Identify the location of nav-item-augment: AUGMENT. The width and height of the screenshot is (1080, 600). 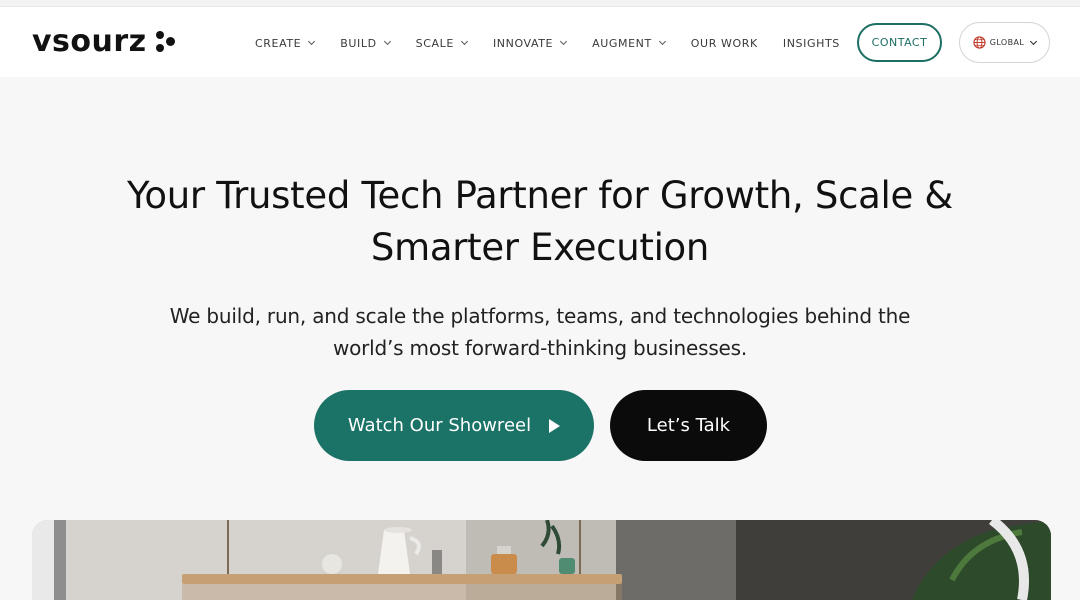
(629, 43).